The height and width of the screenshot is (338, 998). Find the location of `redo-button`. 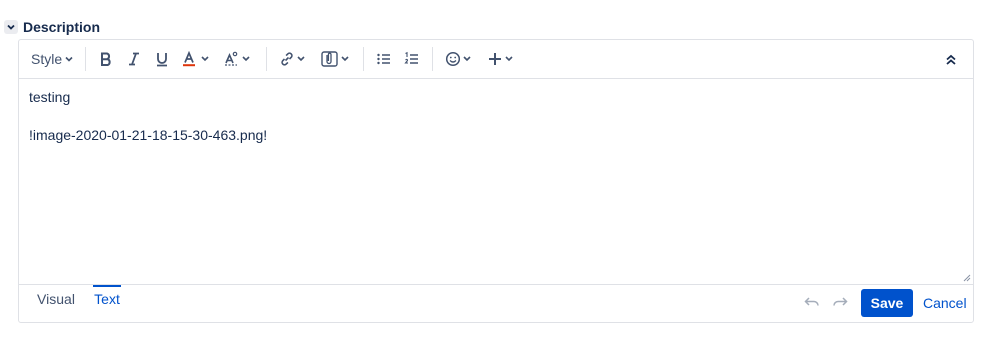

redo-button is located at coordinates (840, 304).